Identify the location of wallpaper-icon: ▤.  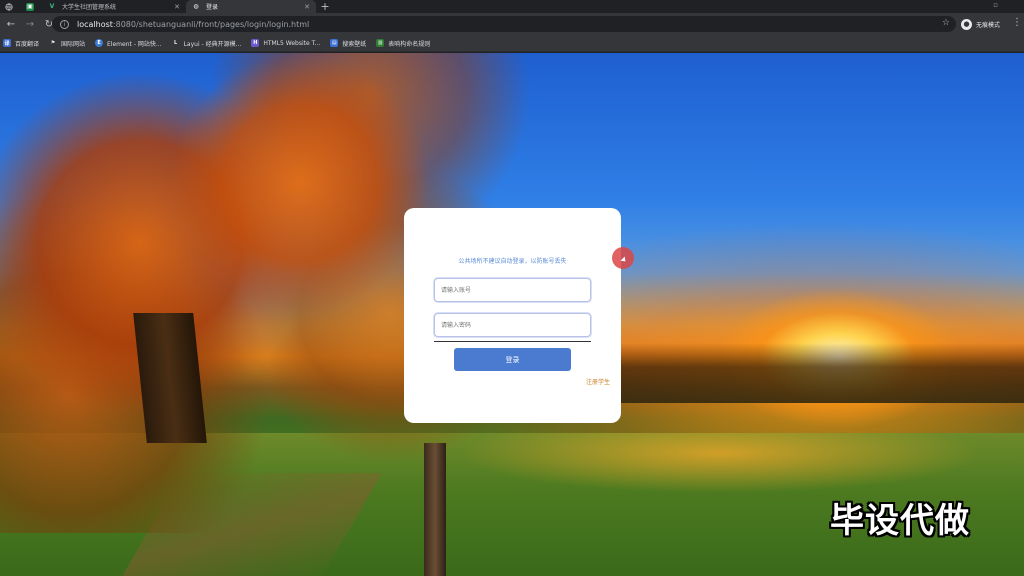
(334, 43).